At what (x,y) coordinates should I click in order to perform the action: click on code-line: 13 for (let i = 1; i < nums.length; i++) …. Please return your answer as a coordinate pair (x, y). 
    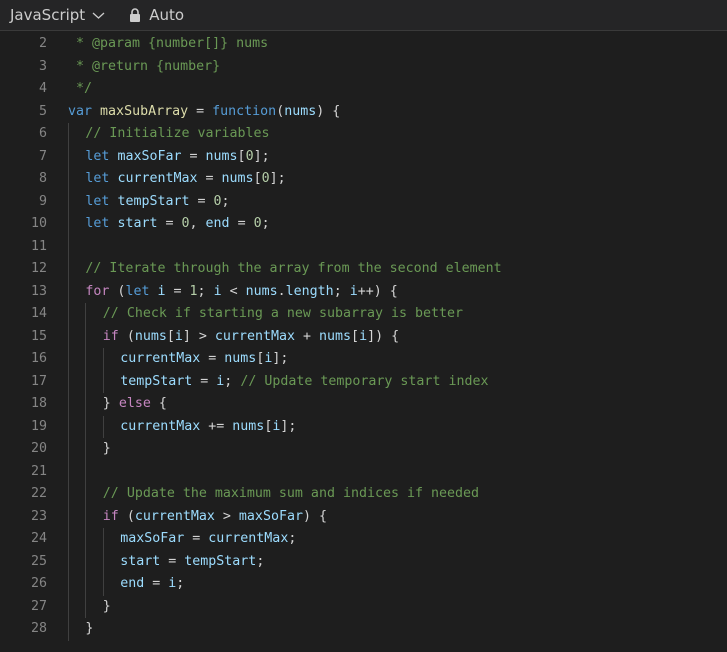
    Looking at the image, I should click on (363, 291).